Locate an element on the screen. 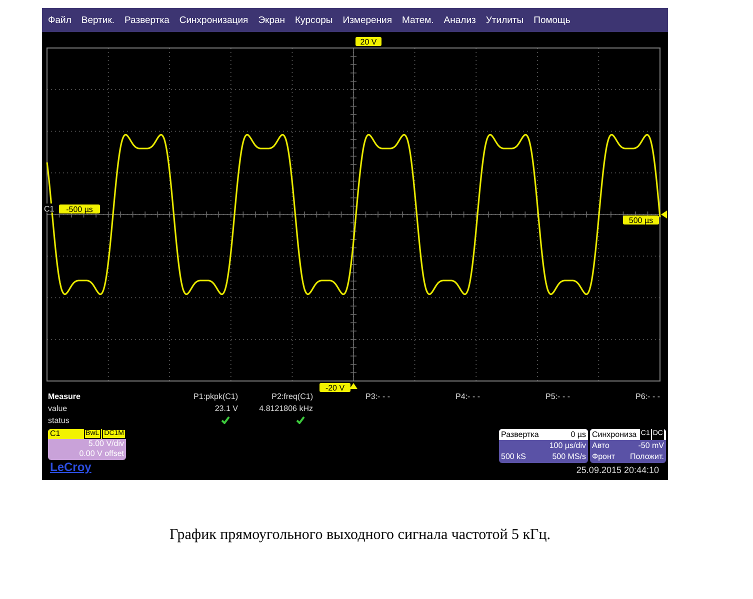 This screenshot has width=753, height=599. menu-item: Анализ is located at coordinates (460, 20).